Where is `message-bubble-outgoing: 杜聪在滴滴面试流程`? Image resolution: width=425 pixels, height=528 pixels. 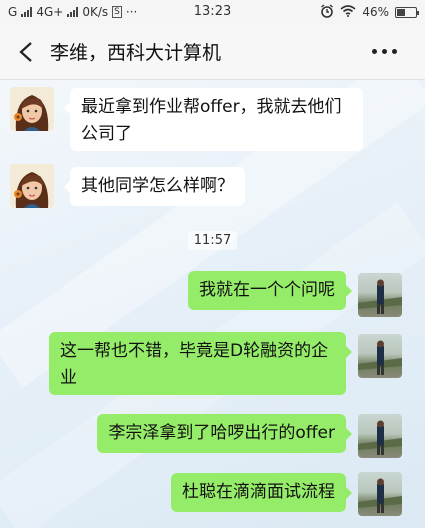
message-bubble-outgoing: 杜聪在滴滴面试流程 is located at coordinates (261, 492).